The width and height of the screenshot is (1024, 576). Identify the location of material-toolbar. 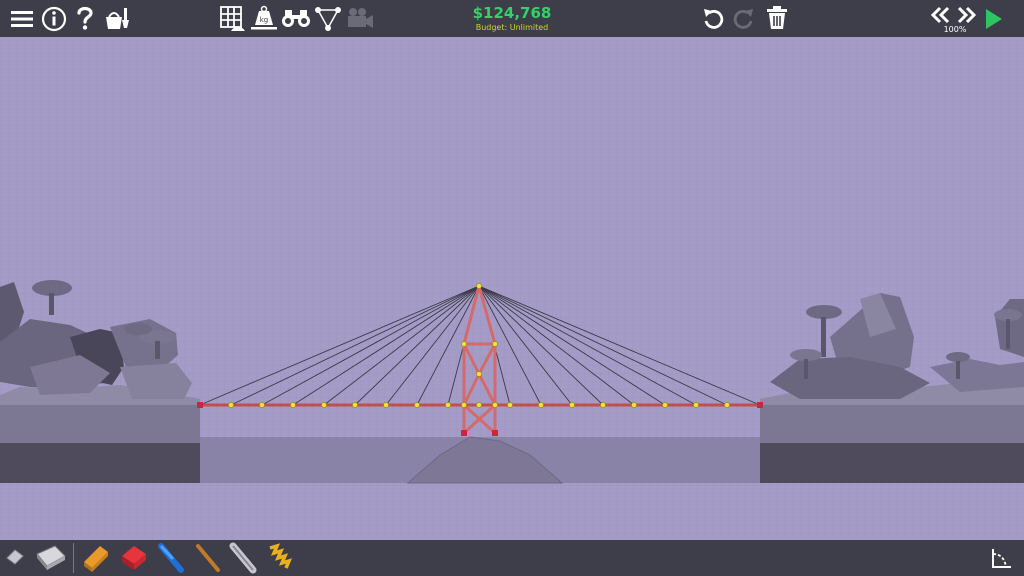
(512, 558).